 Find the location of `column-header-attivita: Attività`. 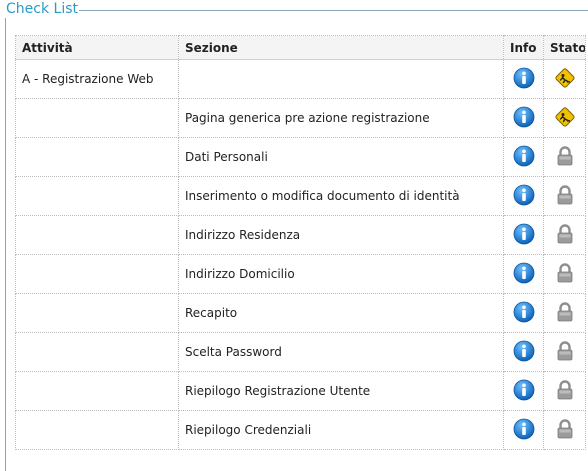

column-header-attivita: Attività is located at coordinates (97, 47).